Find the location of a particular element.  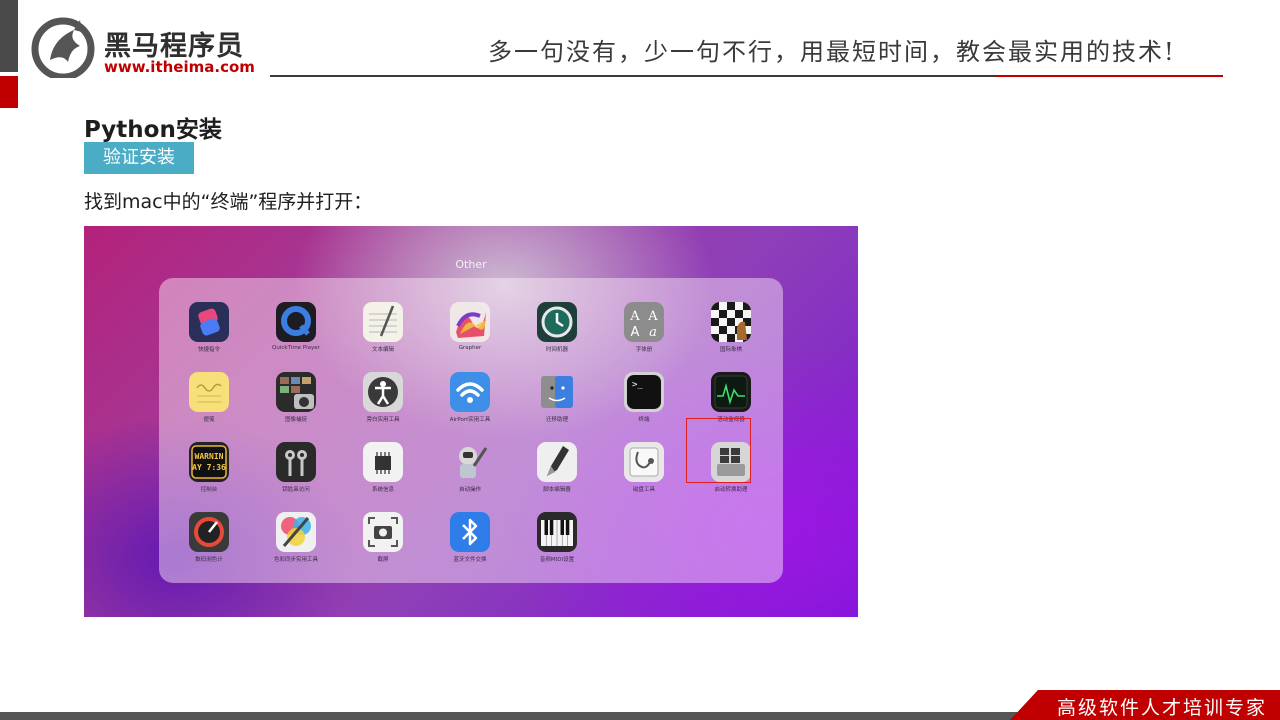

app-screenshot: 截屏 is located at coordinates (383, 543).